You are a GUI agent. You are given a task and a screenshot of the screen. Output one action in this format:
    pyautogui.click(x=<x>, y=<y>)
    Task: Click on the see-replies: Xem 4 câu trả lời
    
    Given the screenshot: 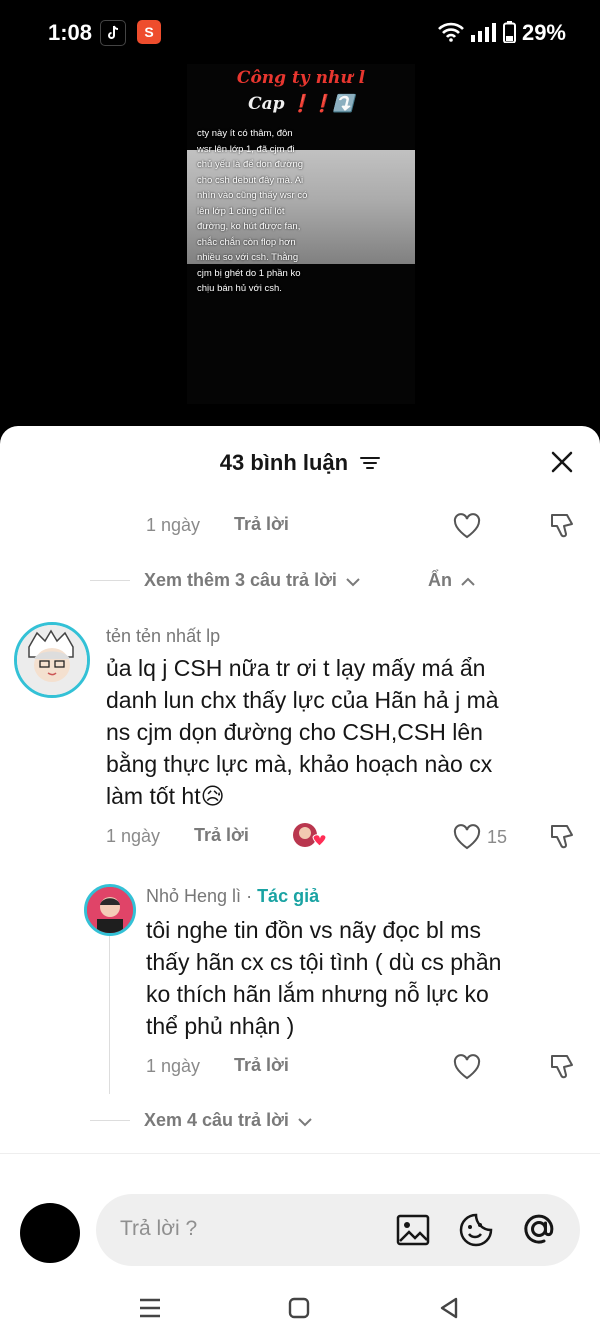 What is the action you would take?
    pyautogui.click(x=228, y=1121)
    